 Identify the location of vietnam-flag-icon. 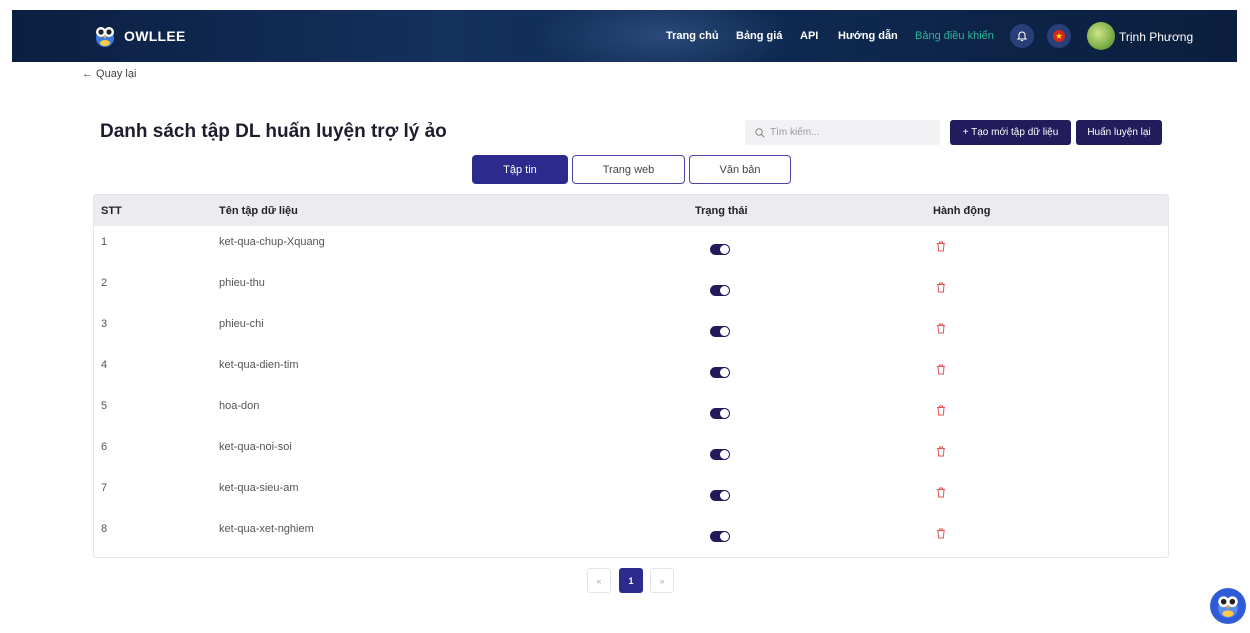
(1059, 36).